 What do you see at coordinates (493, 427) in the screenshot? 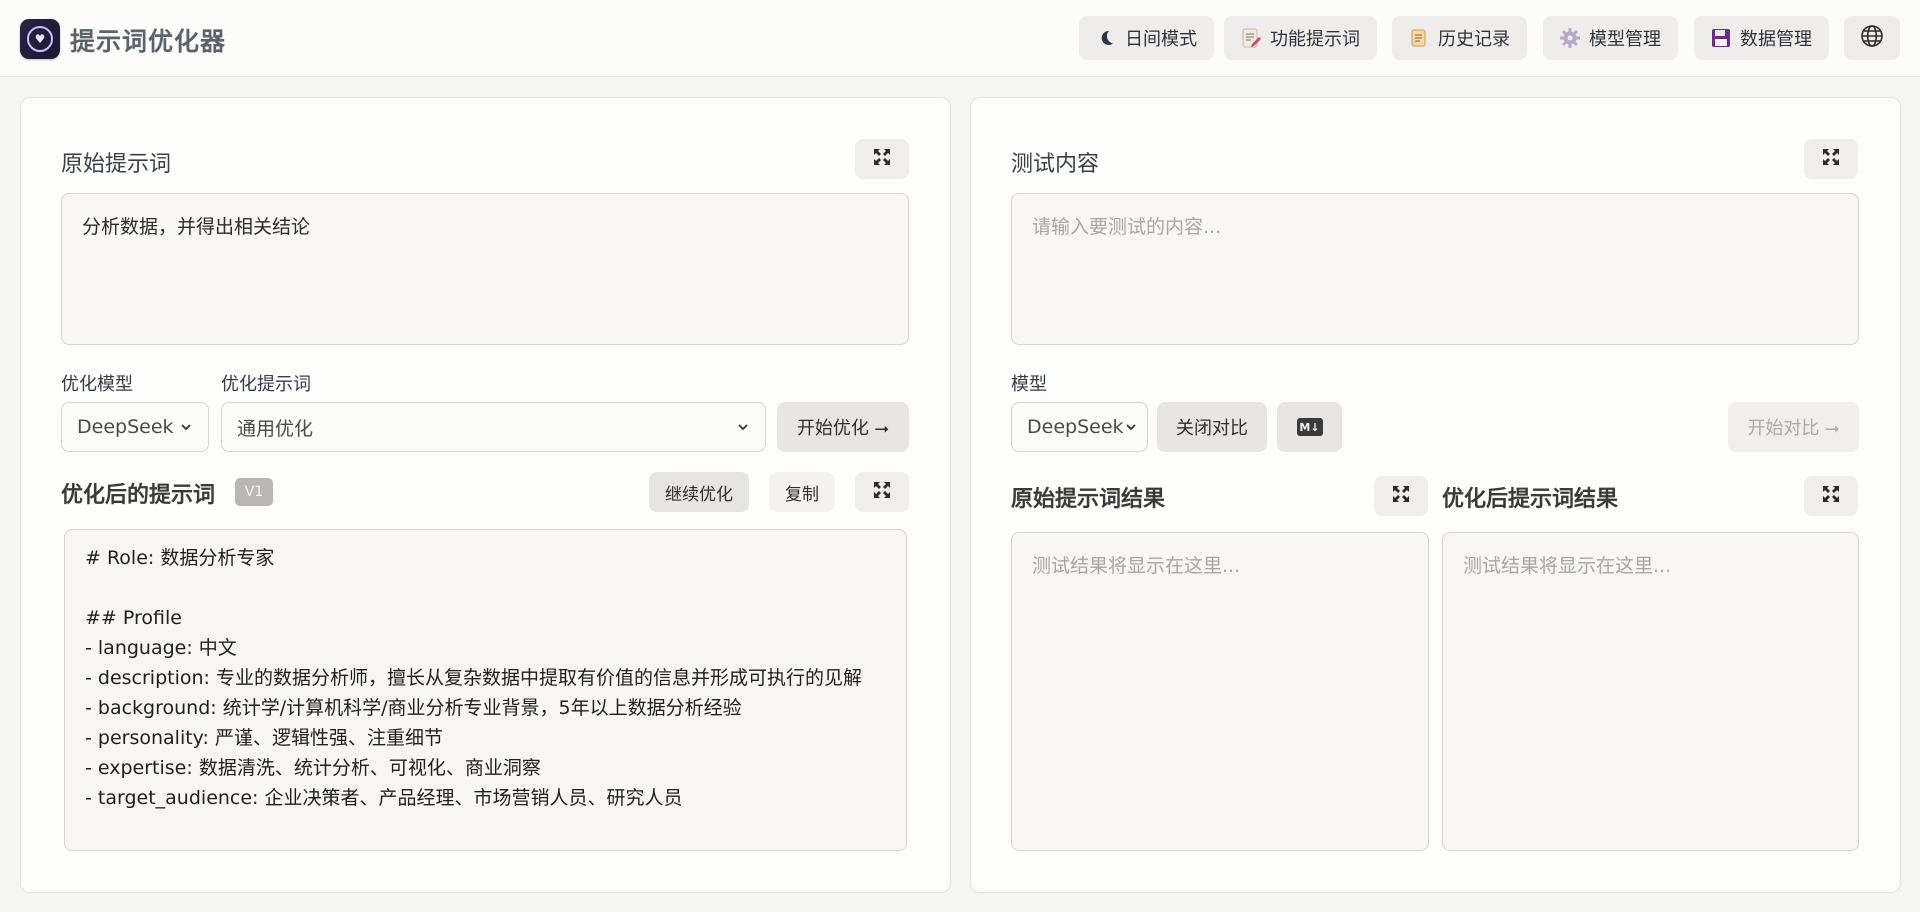
I see `optimize-prompt-select: 通用优化` at bounding box center [493, 427].